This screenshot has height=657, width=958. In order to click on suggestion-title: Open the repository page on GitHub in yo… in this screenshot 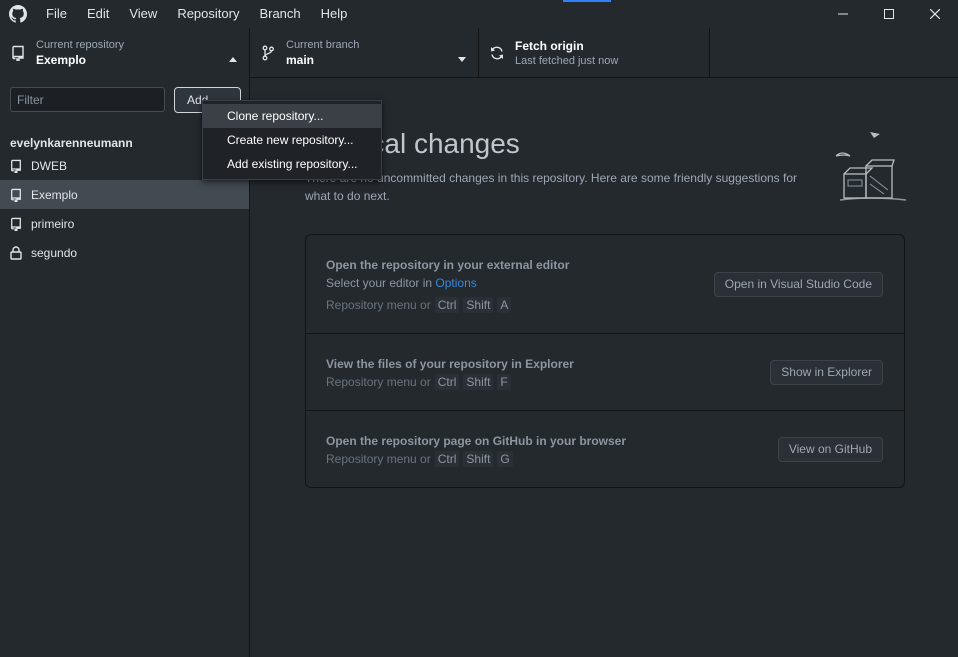, I will do `click(476, 441)`.